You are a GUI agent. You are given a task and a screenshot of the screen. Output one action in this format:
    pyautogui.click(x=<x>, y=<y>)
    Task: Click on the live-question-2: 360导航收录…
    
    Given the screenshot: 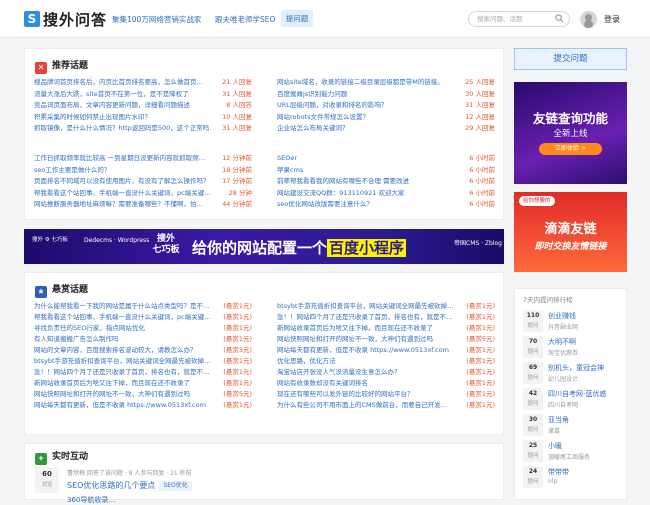 What is the action you would take?
    pyautogui.click(x=91, y=500)
    